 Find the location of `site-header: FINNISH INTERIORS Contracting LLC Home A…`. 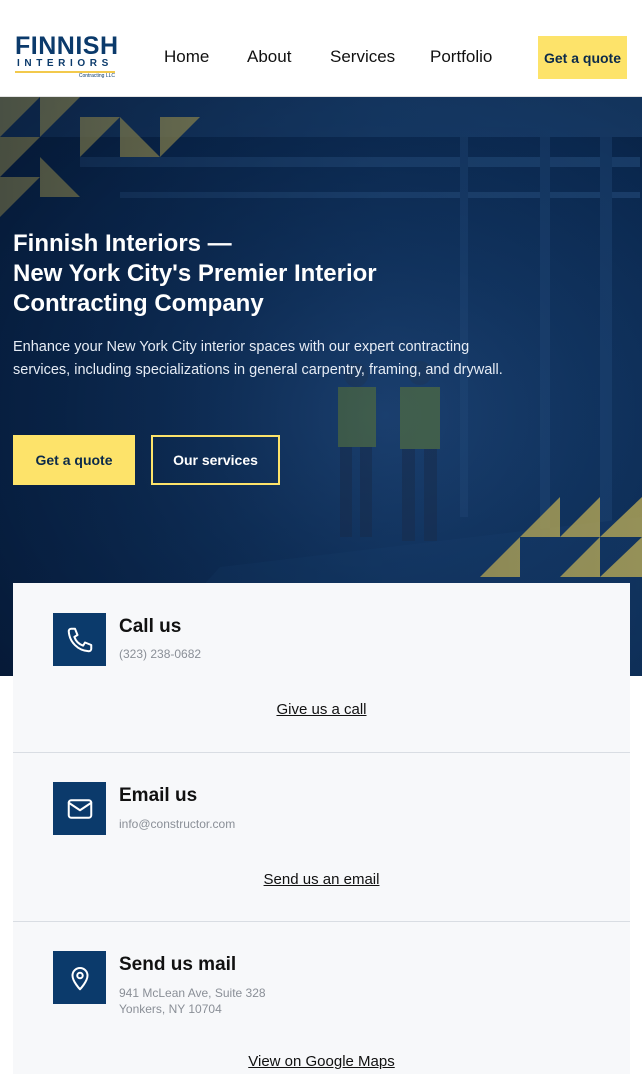

site-header: FINNISH INTERIORS Contracting LLC Home A… is located at coordinates (321, 48).